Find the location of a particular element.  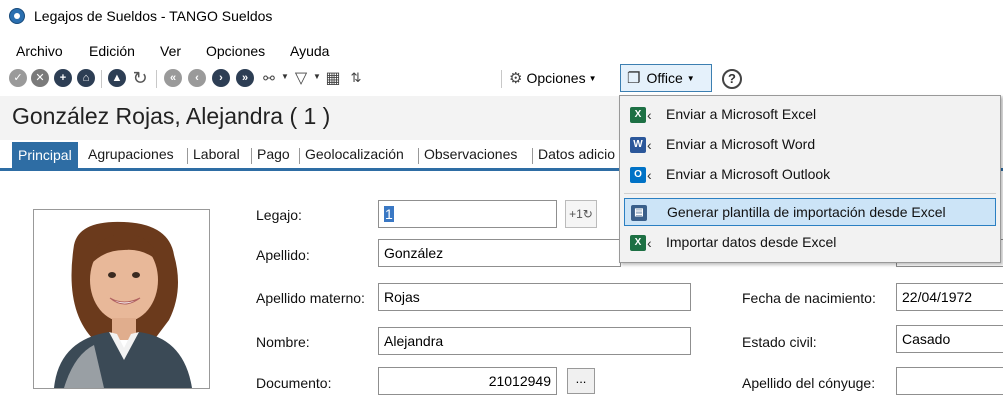

menu-archivo: Archivo is located at coordinates (39, 51).